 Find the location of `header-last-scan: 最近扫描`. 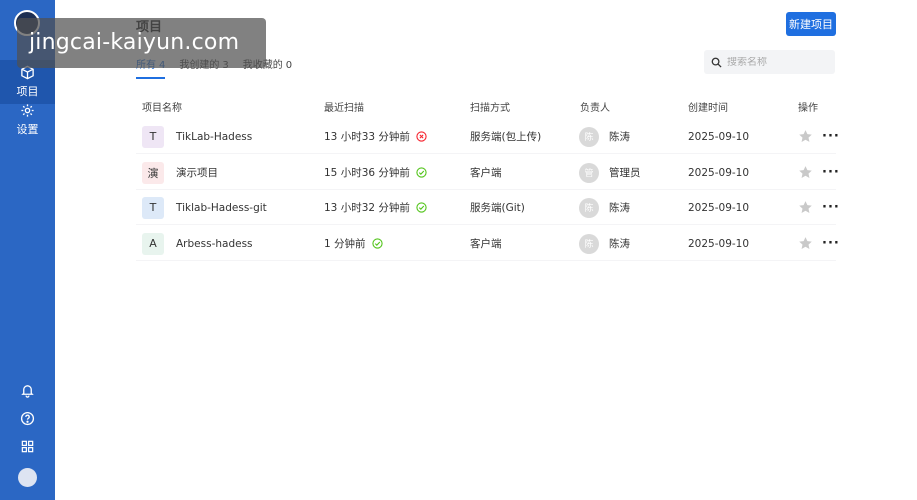

header-last-scan: 最近扫描 is located at coordinates (344, 108).